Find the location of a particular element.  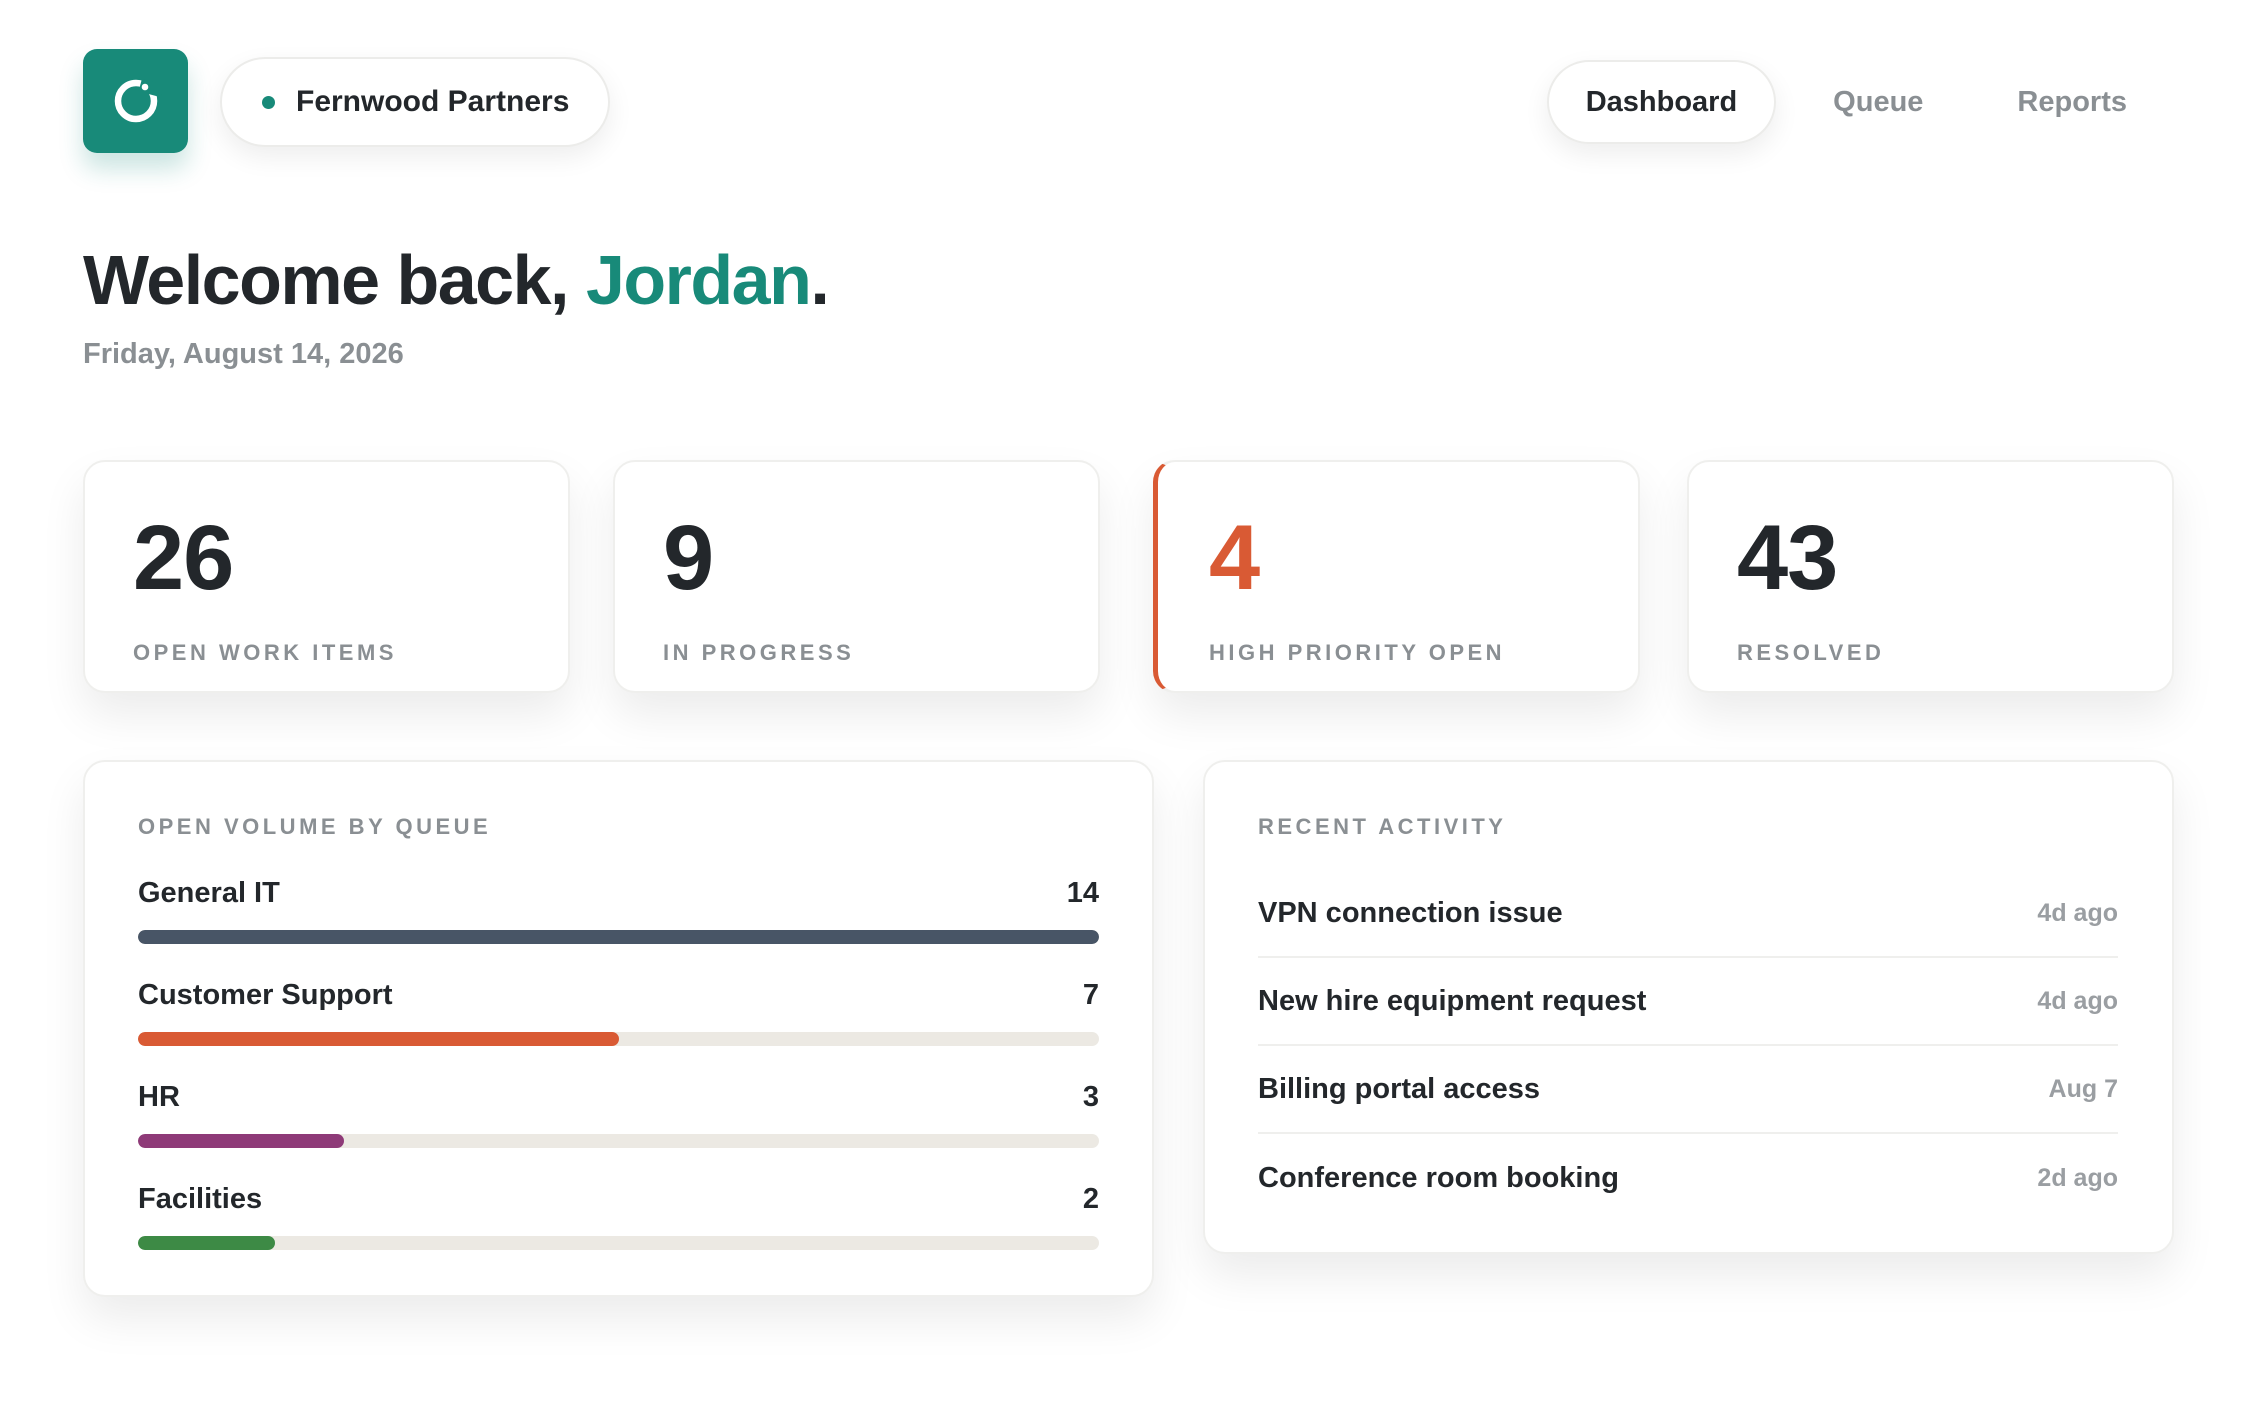

status-dot-icon is located at coordinates (268, 102).